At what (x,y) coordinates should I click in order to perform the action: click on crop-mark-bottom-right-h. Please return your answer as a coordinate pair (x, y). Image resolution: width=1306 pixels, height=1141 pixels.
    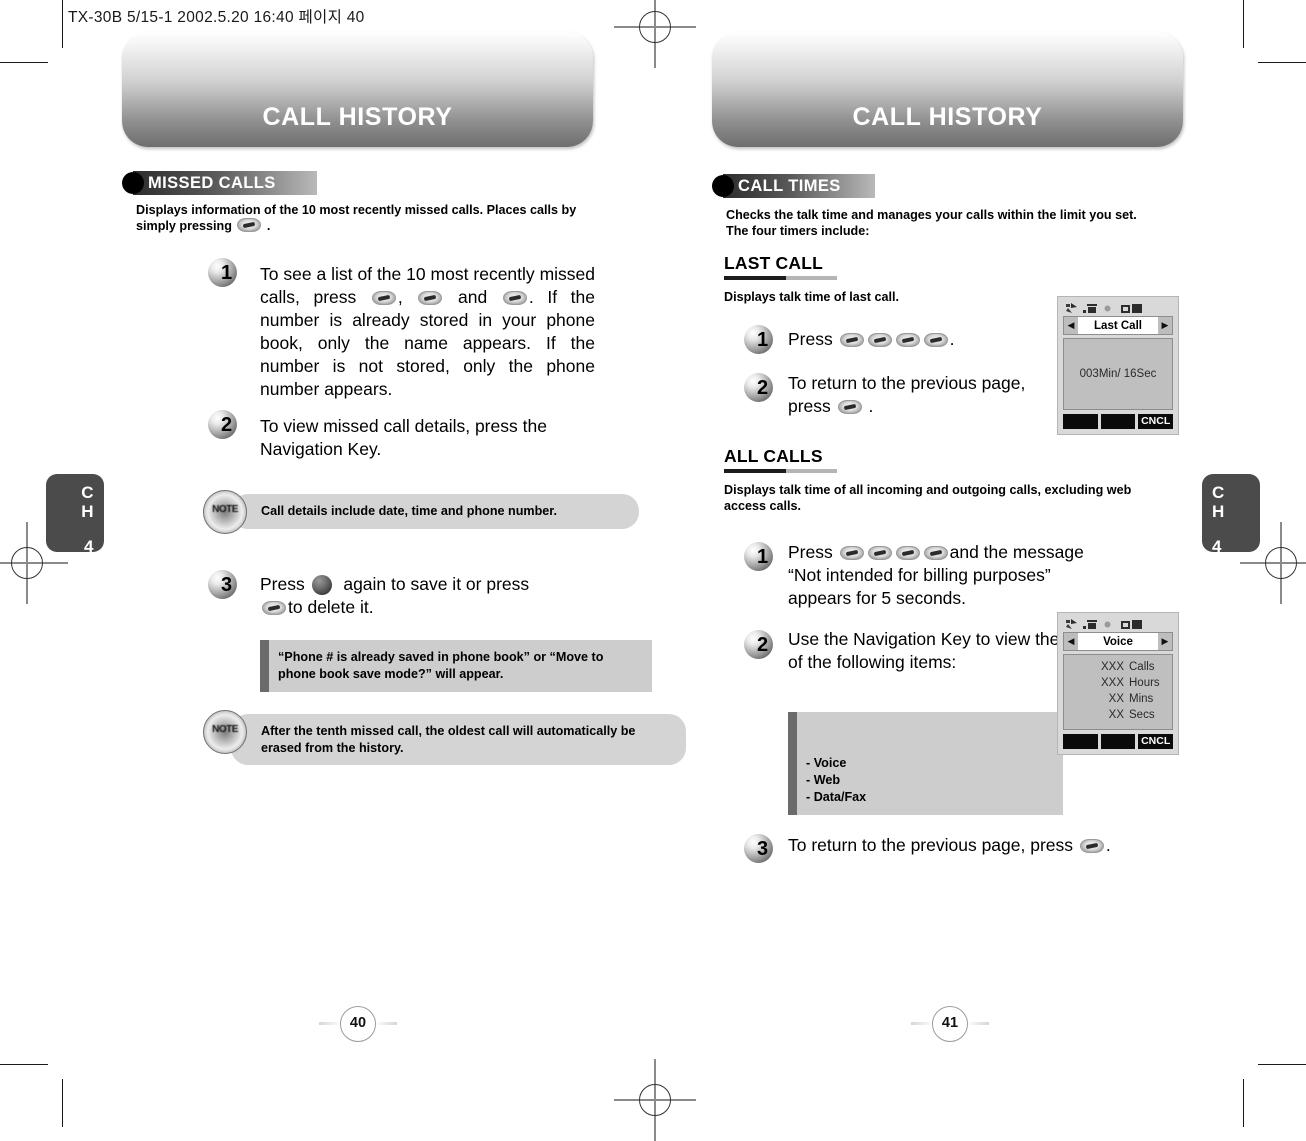
    Looking at the image, I should click on (1282, 1064).